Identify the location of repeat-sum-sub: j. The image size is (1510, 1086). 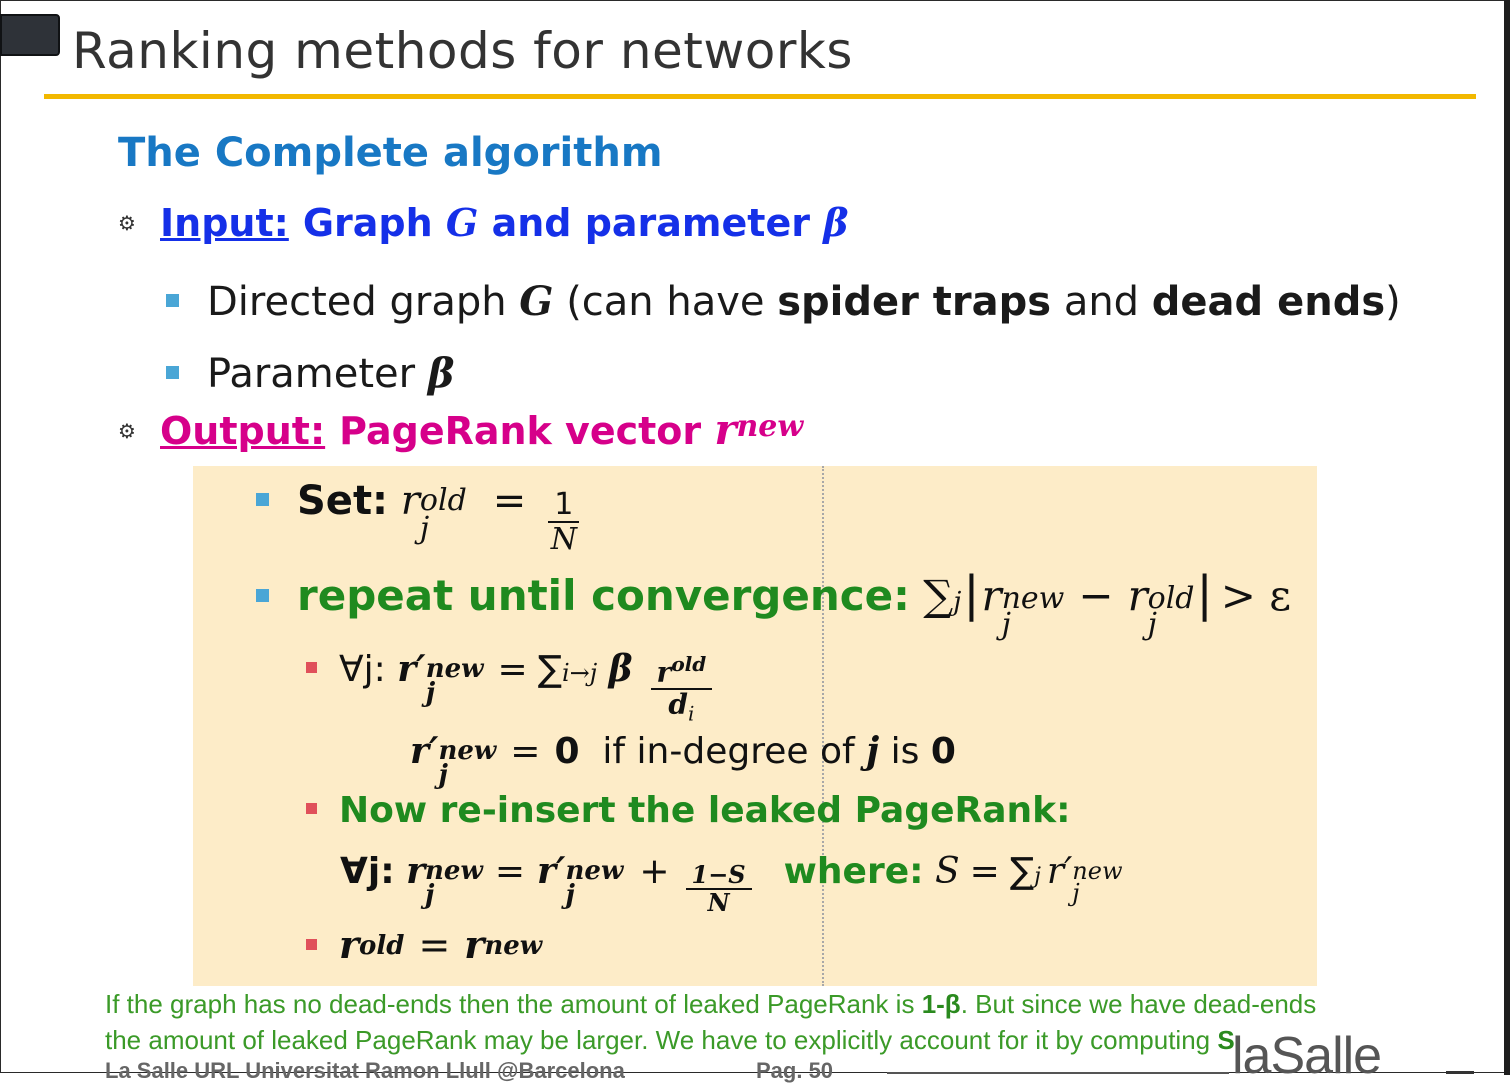
(957, 602).